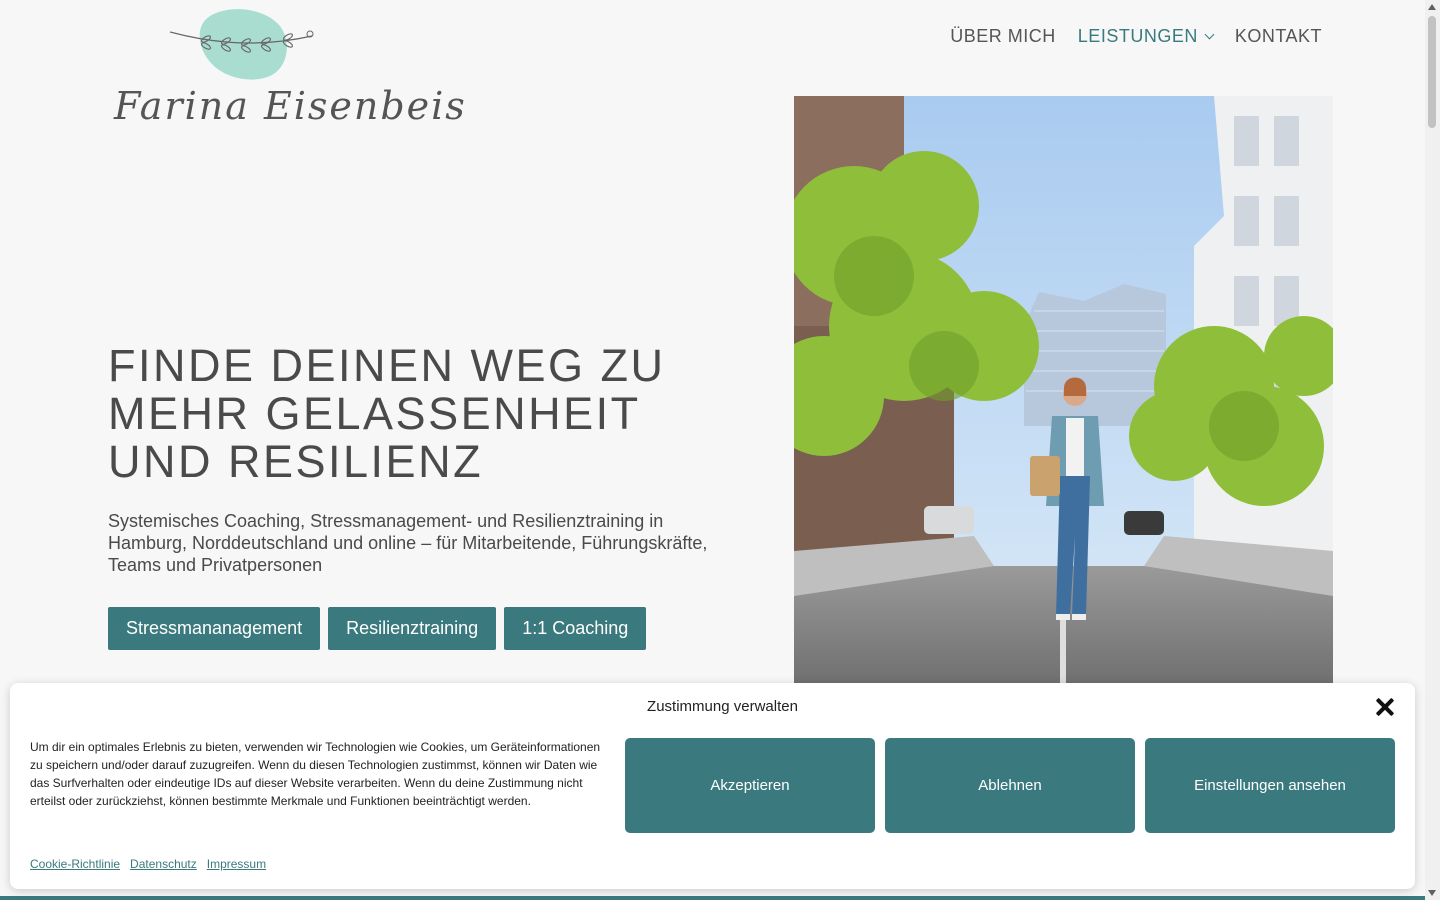 The width and height of the screenshot is (1440, 900). Describe the element at coordinates (575, 628) in the screenshot. I see `coaching-button: 1:1 Coaching` at that location.